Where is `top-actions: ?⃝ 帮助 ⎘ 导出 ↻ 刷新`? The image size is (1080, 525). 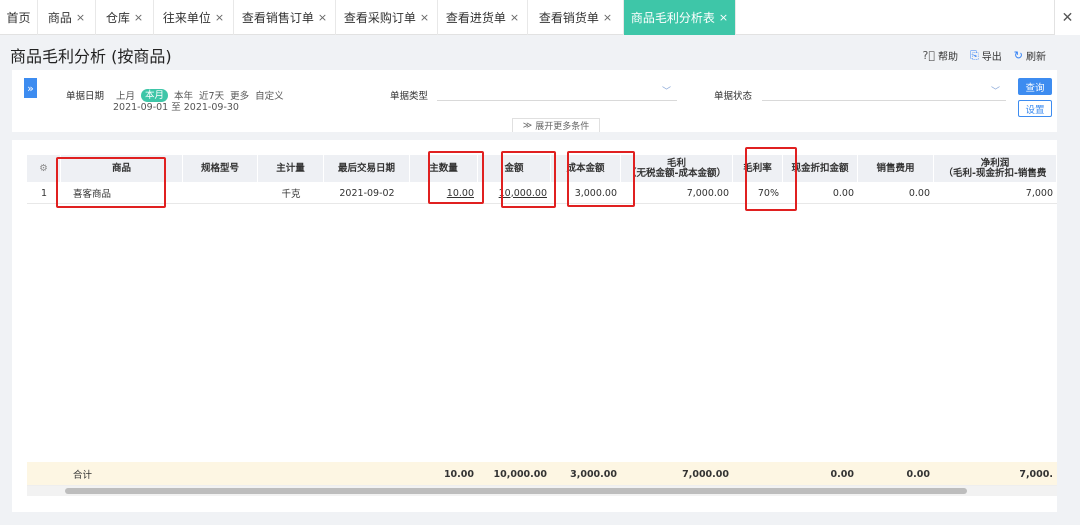
top-actions: ?⃝ 帮助 ⎘ 导出 ↻ 刷新 is located at coordinates (984, 56).